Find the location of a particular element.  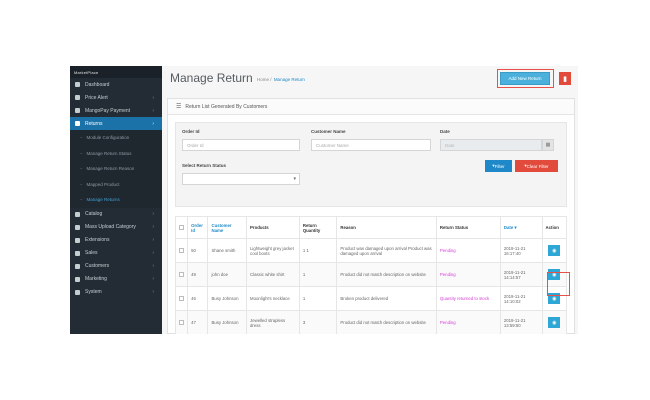

order-id-label: Order Id is located at coordinates (191, 131).